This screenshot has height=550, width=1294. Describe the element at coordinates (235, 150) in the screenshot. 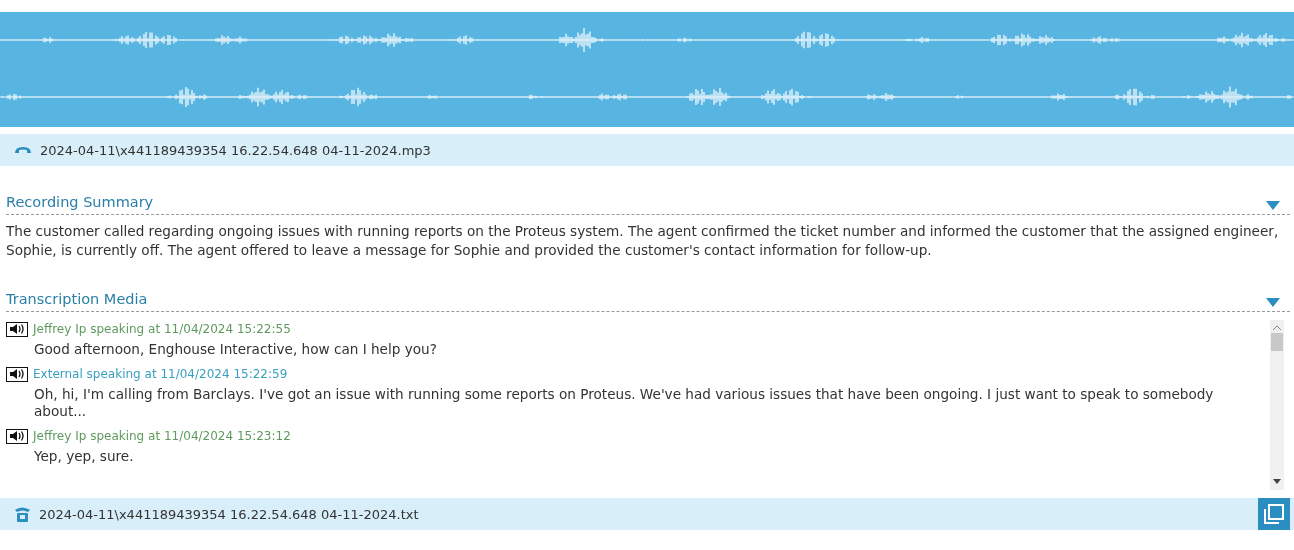

I see `file-name: 2024-04-11\x441189439354 16.22.54.648 04-11-2024.mp3` at that location.